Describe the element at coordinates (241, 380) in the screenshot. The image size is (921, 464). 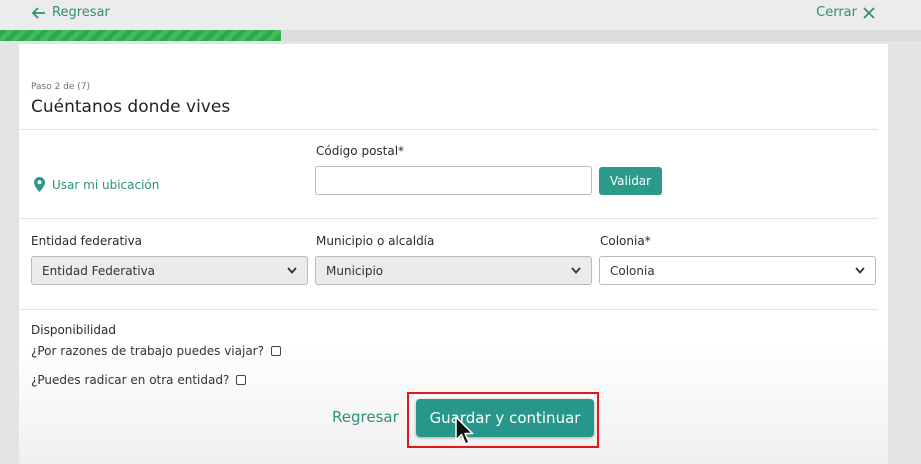
I see `relocate-checkbox` at that location.